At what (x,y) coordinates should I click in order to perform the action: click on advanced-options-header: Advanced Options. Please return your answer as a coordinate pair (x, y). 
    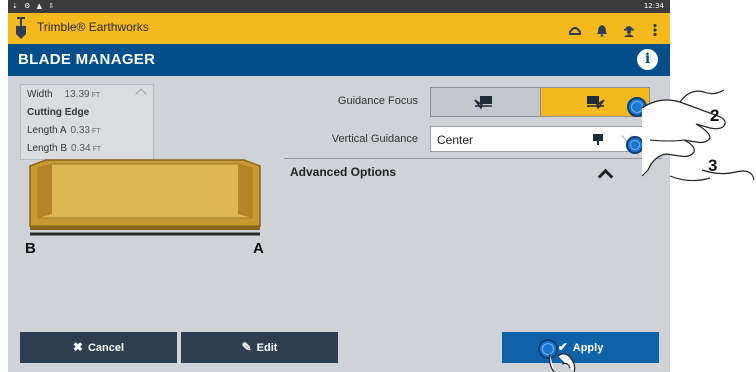
    Looking at the image, I should click on (343, 172).